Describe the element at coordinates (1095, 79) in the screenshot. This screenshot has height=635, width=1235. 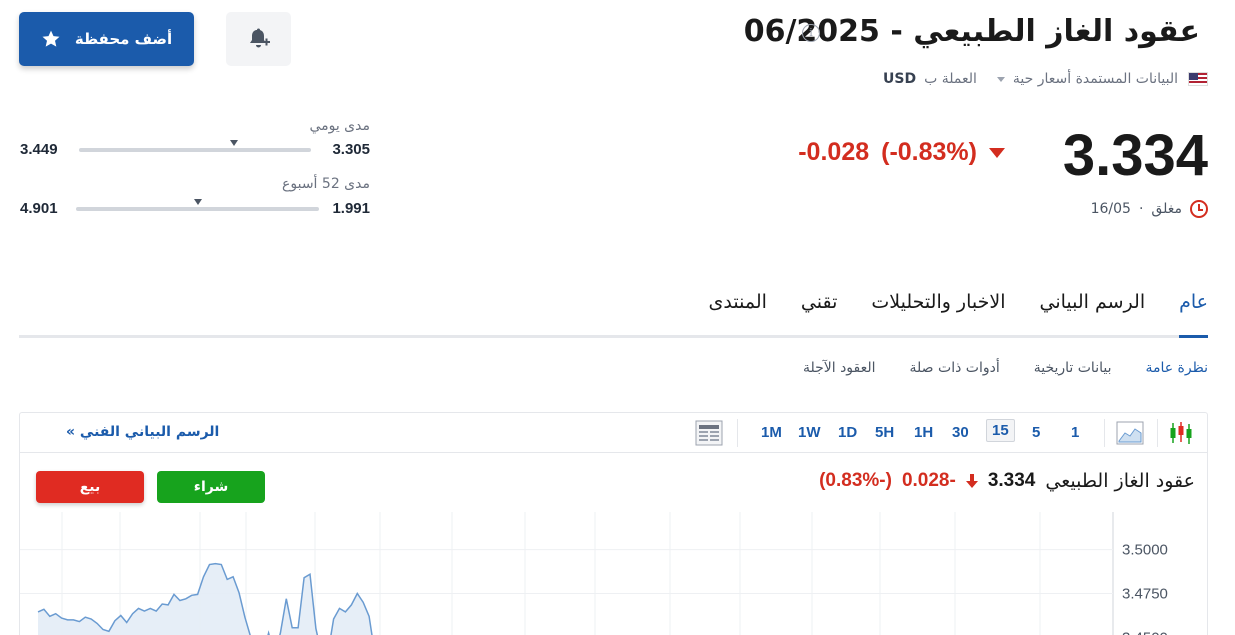
I see `data-source-label: البيانات المستمدة أسعار حية` at that location.